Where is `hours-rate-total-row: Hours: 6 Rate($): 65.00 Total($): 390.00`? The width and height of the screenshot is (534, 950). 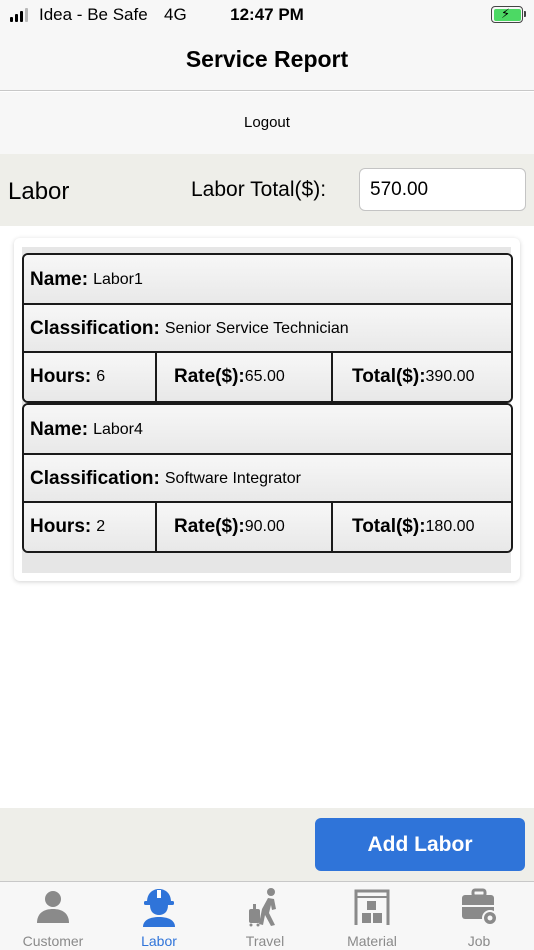
hours-rate-total-row: Hours: 6 Rate($): 65.00 Total($): 390.00 is located at coordinates (267, 376).